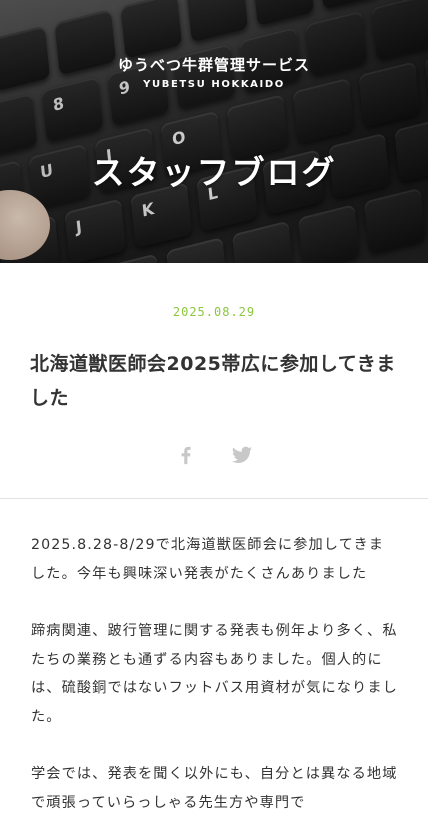  What do you see at coordinates (213, 65) in the screenshot?
I see `brand-name: ゆうべつ牛群管理サービス` at bounding box center [213, 65].